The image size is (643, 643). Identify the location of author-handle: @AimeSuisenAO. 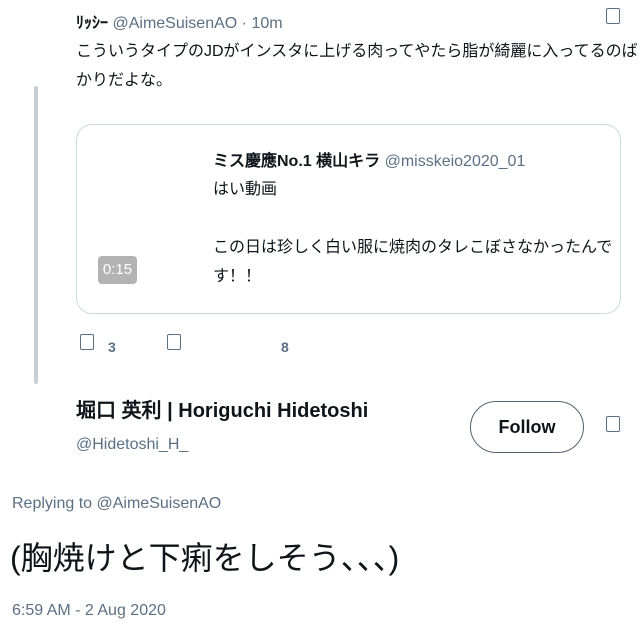
(174, 23).